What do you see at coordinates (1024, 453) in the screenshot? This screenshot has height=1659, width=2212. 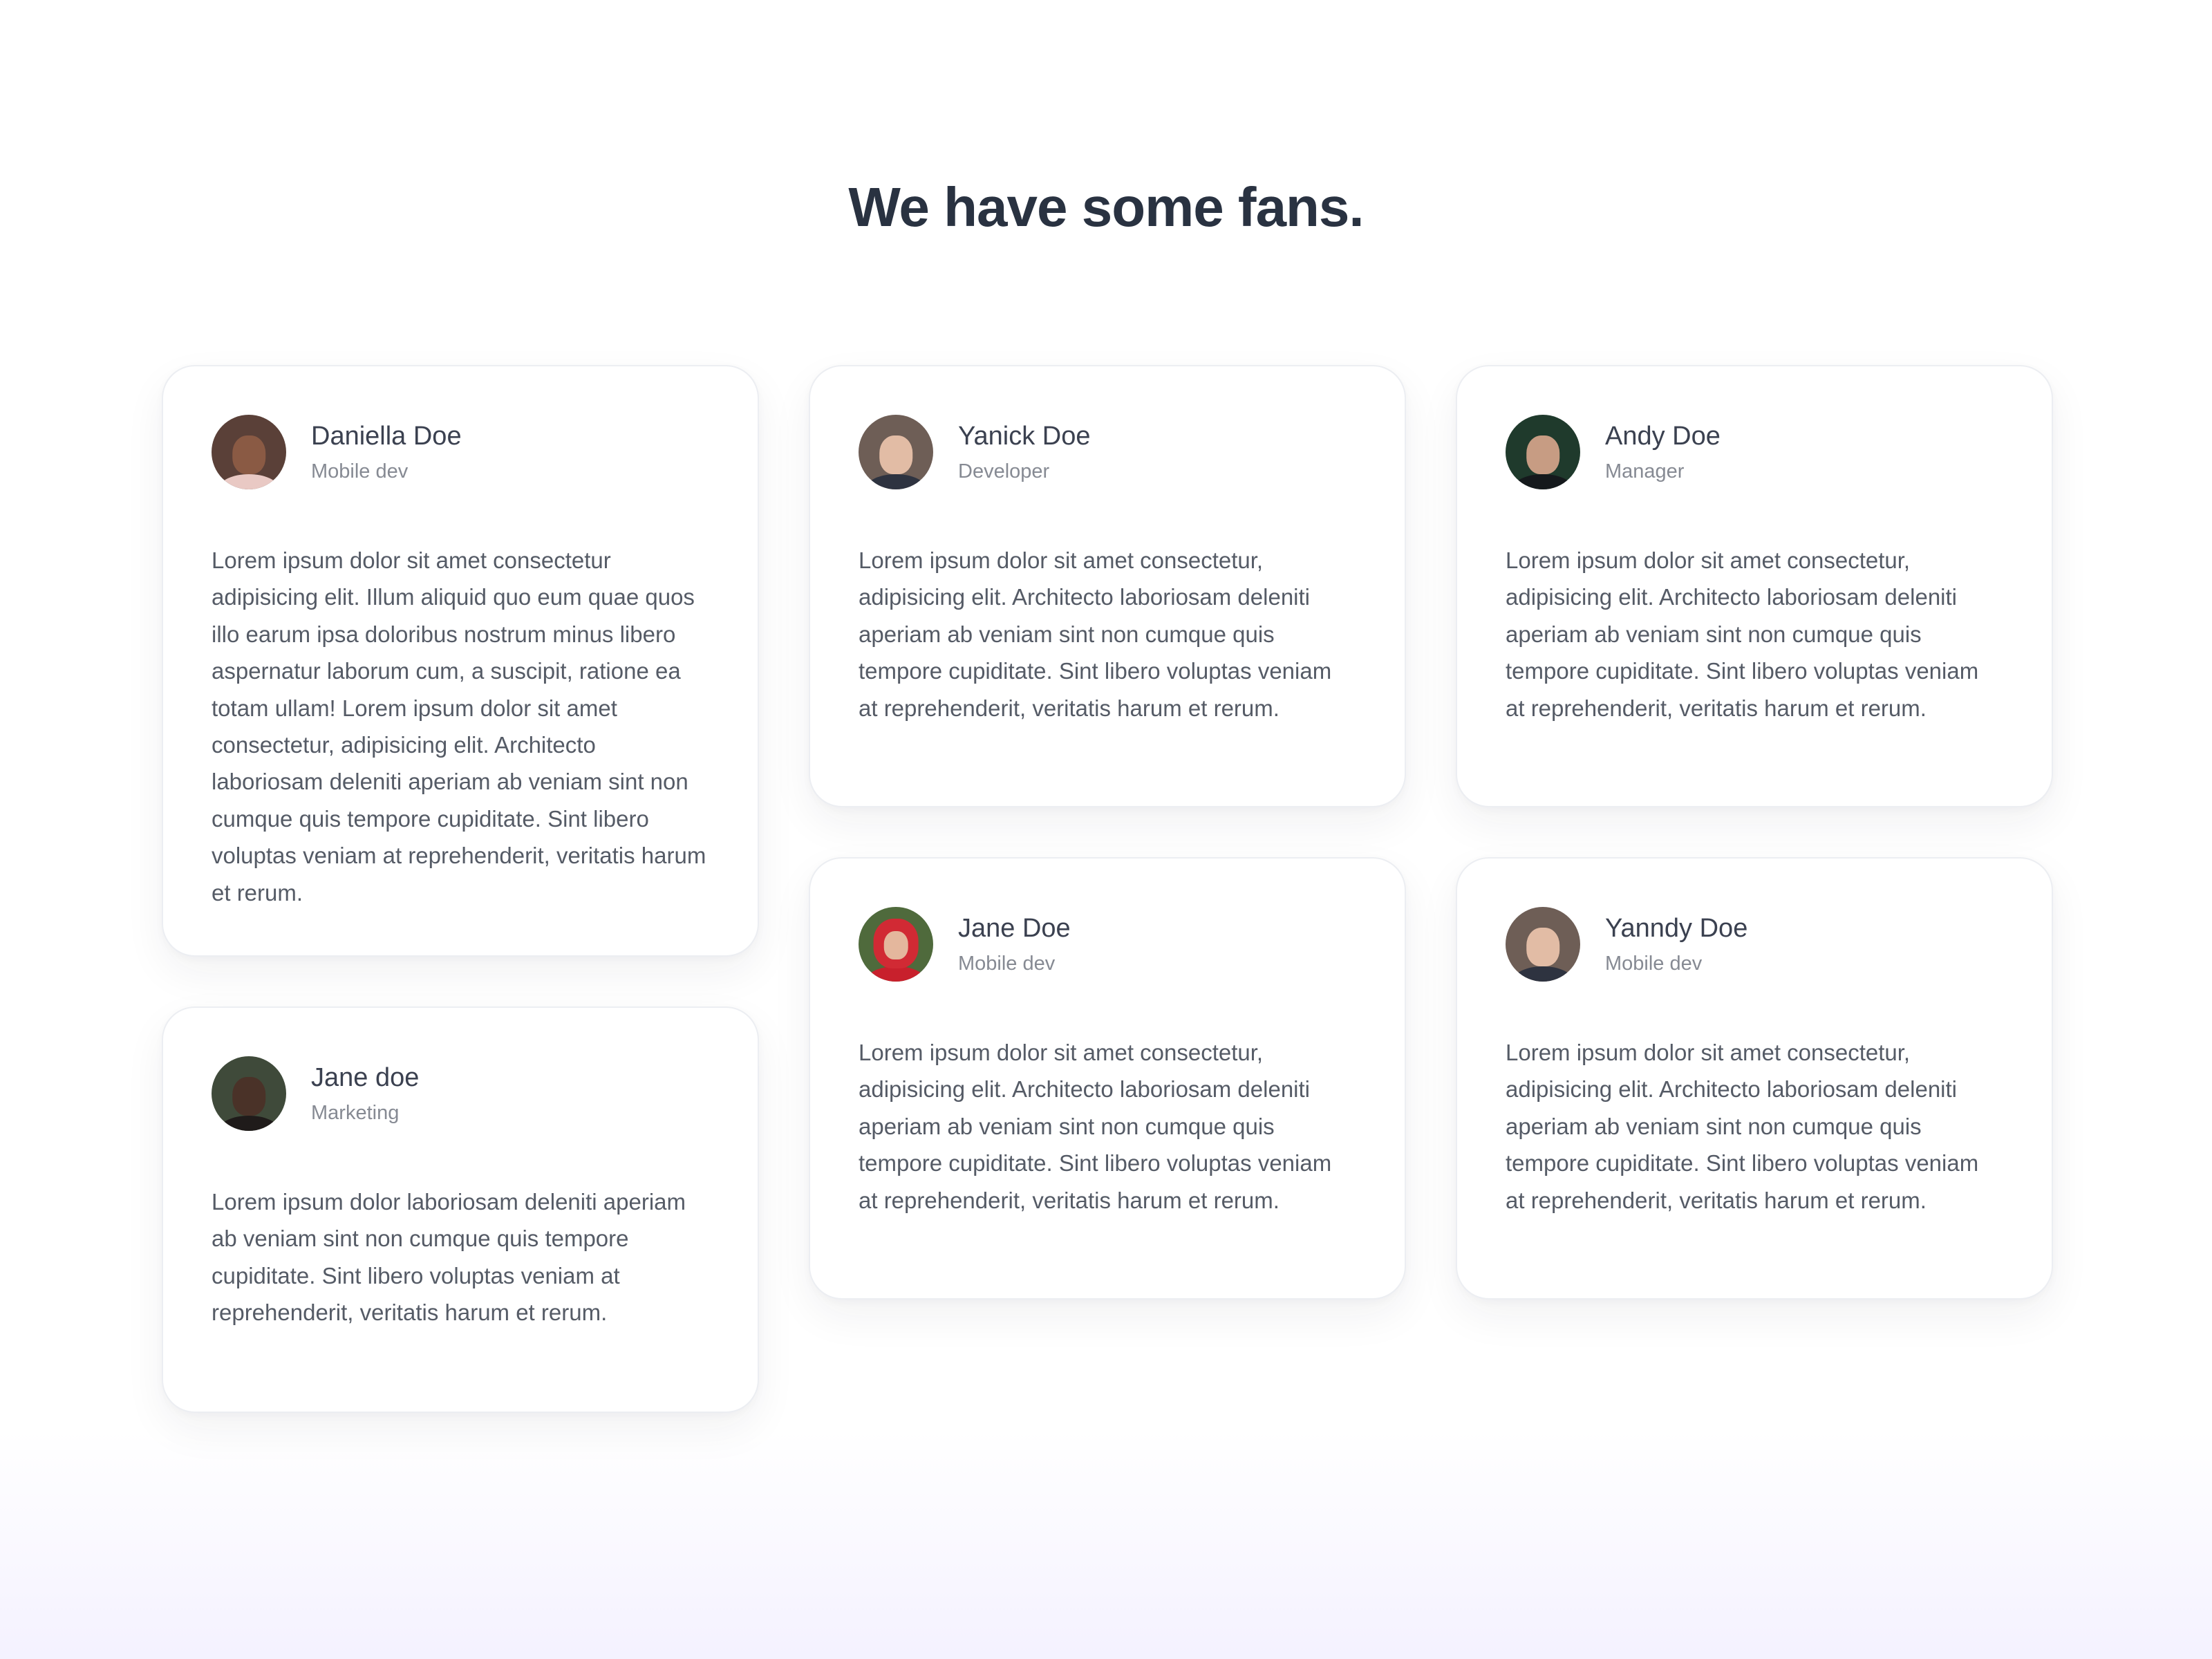 I see `testimonial-author: Yanick Doe Developer` at bounding box center [1024, 453].